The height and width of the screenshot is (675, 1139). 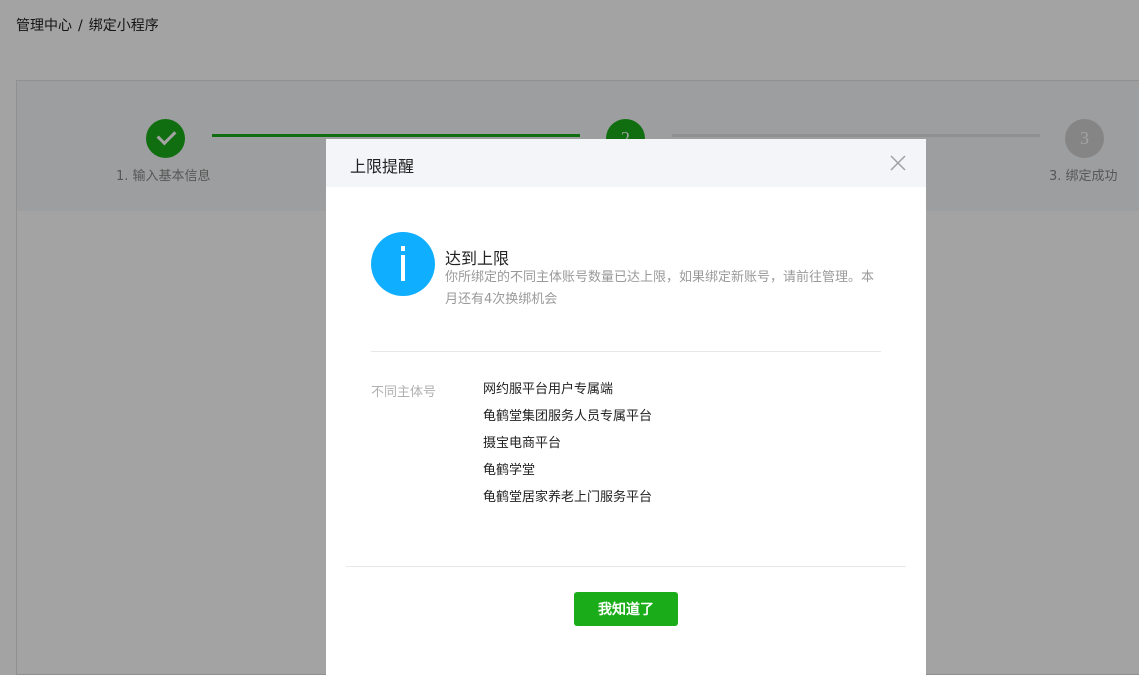 I want to click on footer-divider, so click(x=626, y=566).